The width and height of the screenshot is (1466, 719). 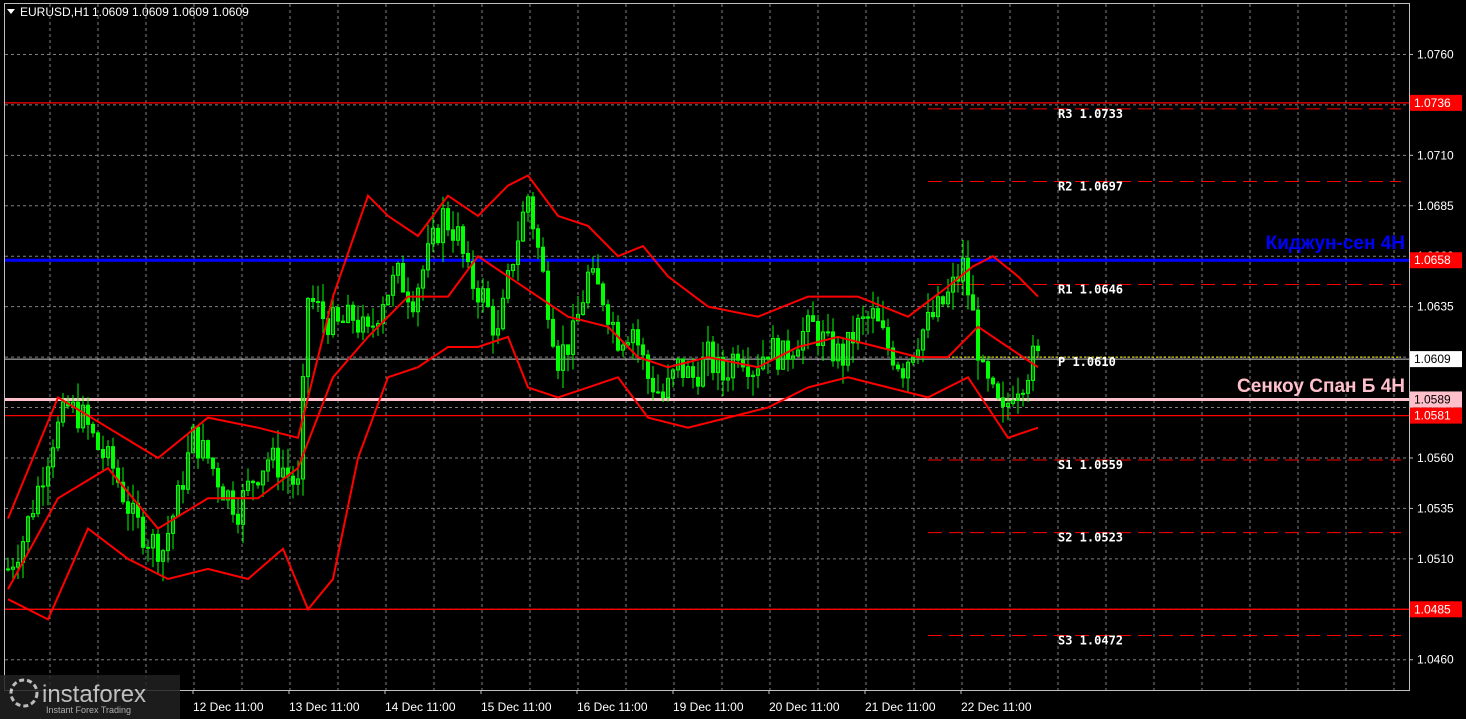 What do you see at coordinates (1435, 206) in the screenshot?
I see `y-tick-label: 1.0685` at bounding box center [1435, 206].